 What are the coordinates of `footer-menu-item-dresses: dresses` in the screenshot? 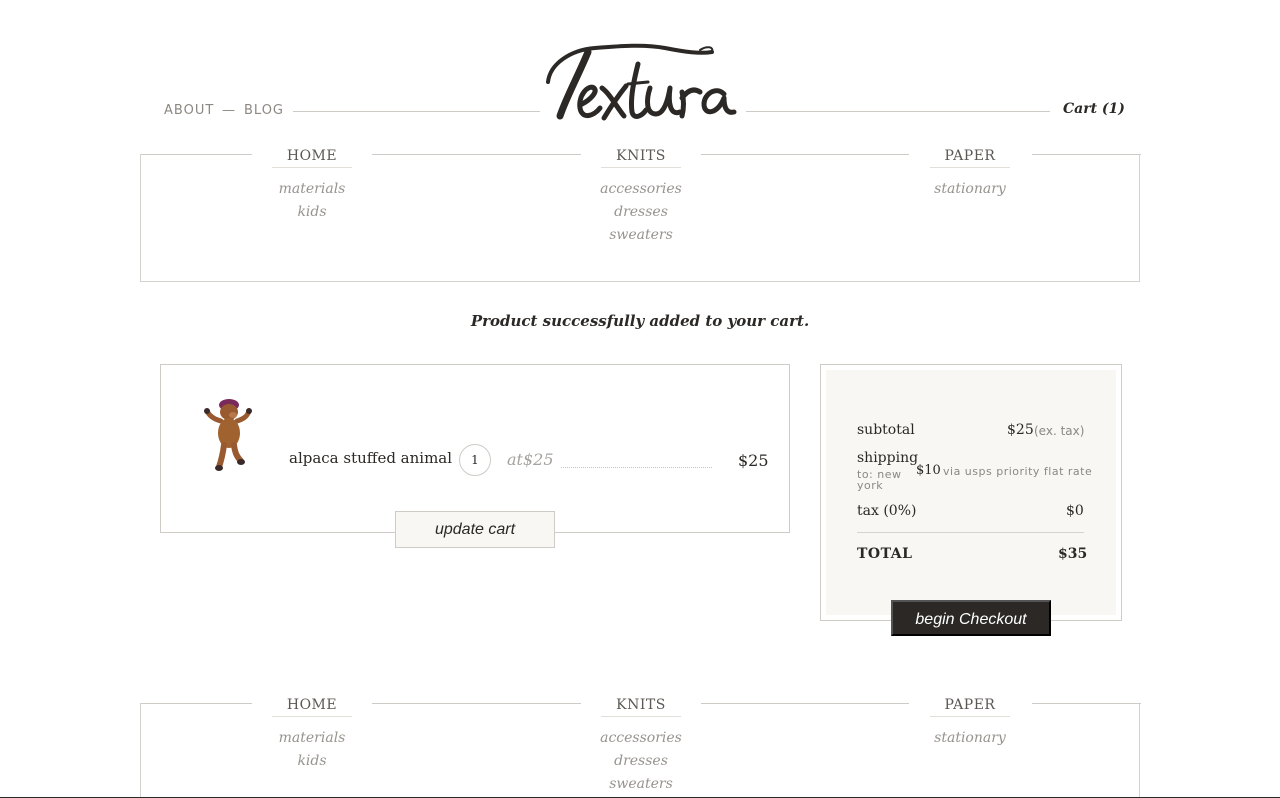 It's located at (641, 761).